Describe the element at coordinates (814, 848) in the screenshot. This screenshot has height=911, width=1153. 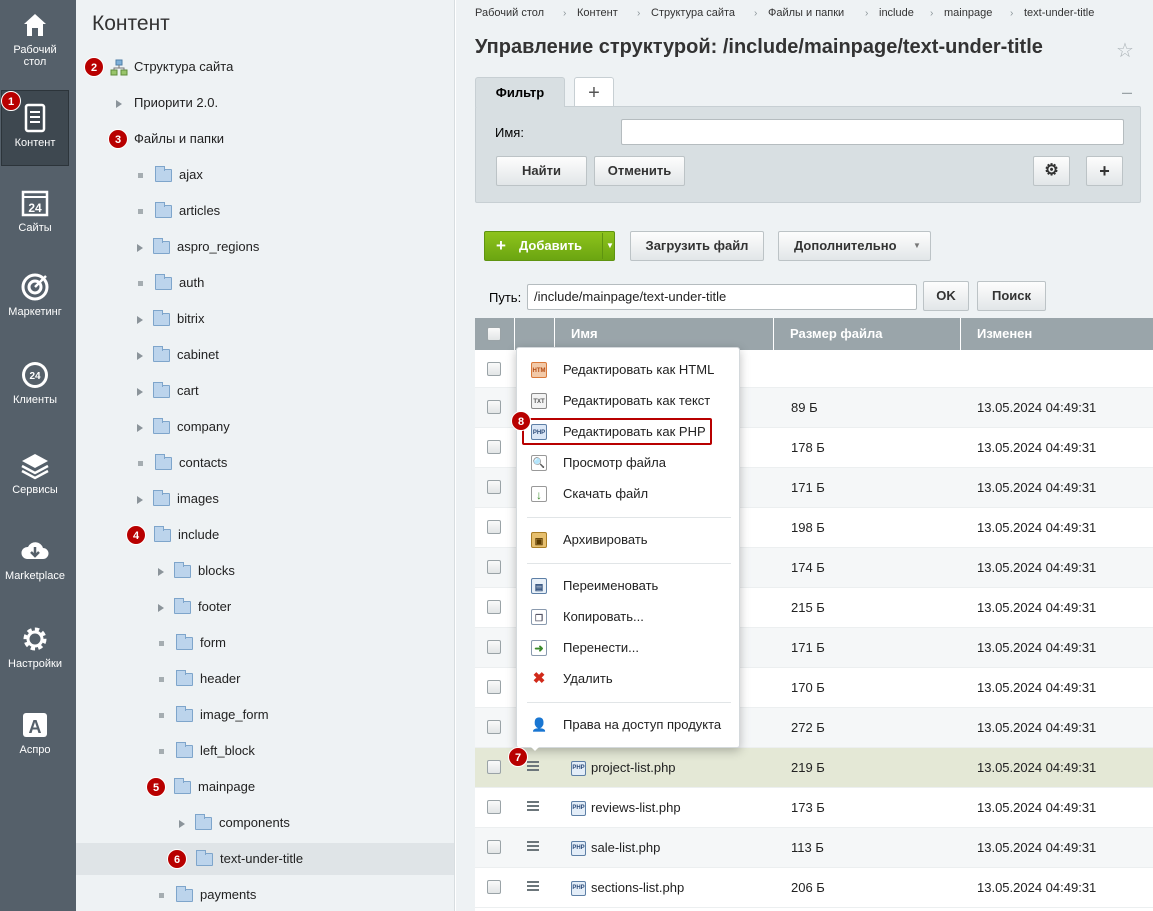
I see `table-row: PHP sale-list.php 113 Б 13.05.2024 04:49:31` at that location.